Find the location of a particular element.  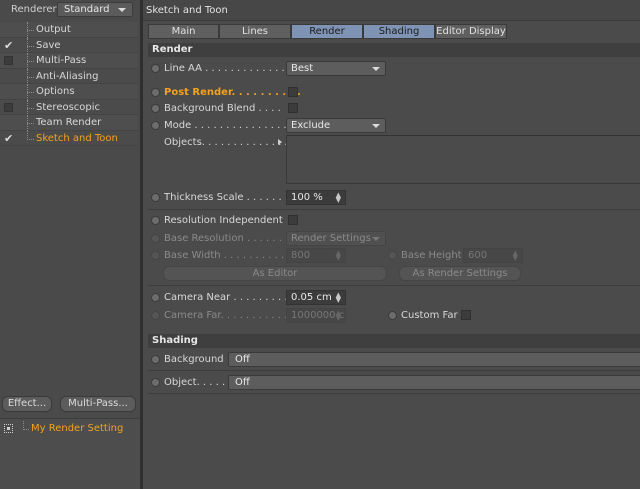

camera-far-input: 1000000 c ▲ ▼ is located at coordinates (316, 315).